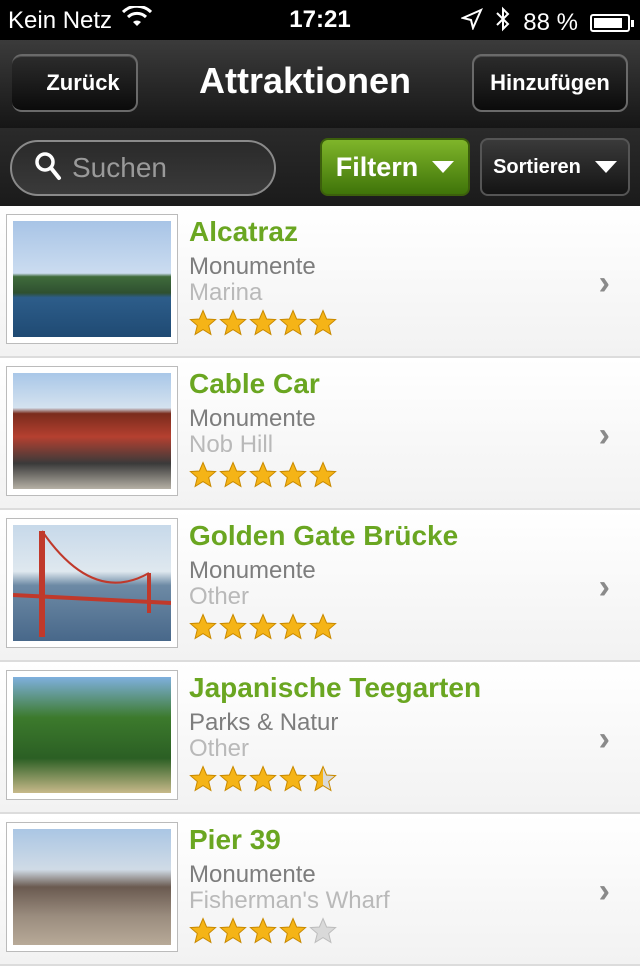 This screenshot has height=966, width=640. I want to click on golden-gate-photo, so click(92, 583).